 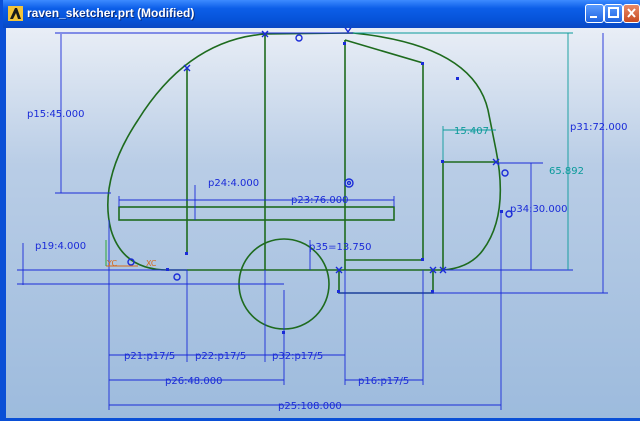 What do you see at coordinates (55, 114) in the screenshot?
I see `dim-p15: p15:45.000` at bounding box center [55, 114].